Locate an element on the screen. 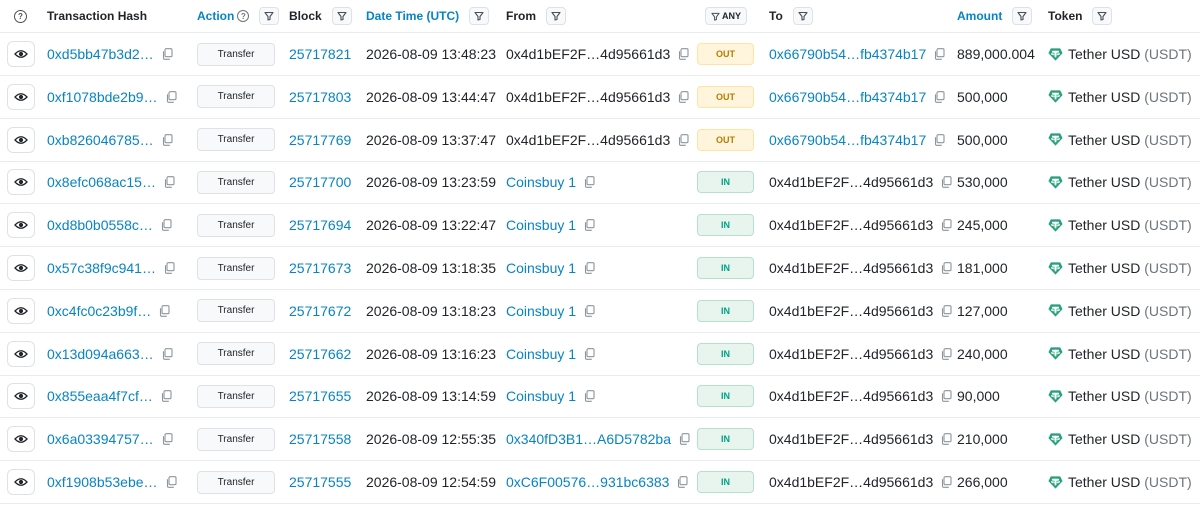 This screenshot has width=1200, height=507. header-amount-label: Amount is located at coordinates (979, 16).